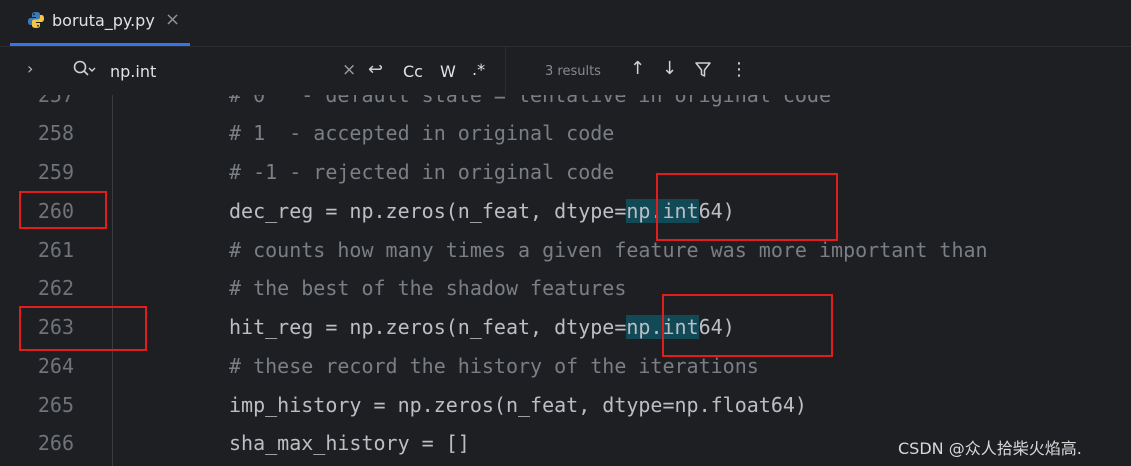  Describe the element at coordinates (413, 71) in the screenshot. I see `match-case-toggle: Cc` at that location.